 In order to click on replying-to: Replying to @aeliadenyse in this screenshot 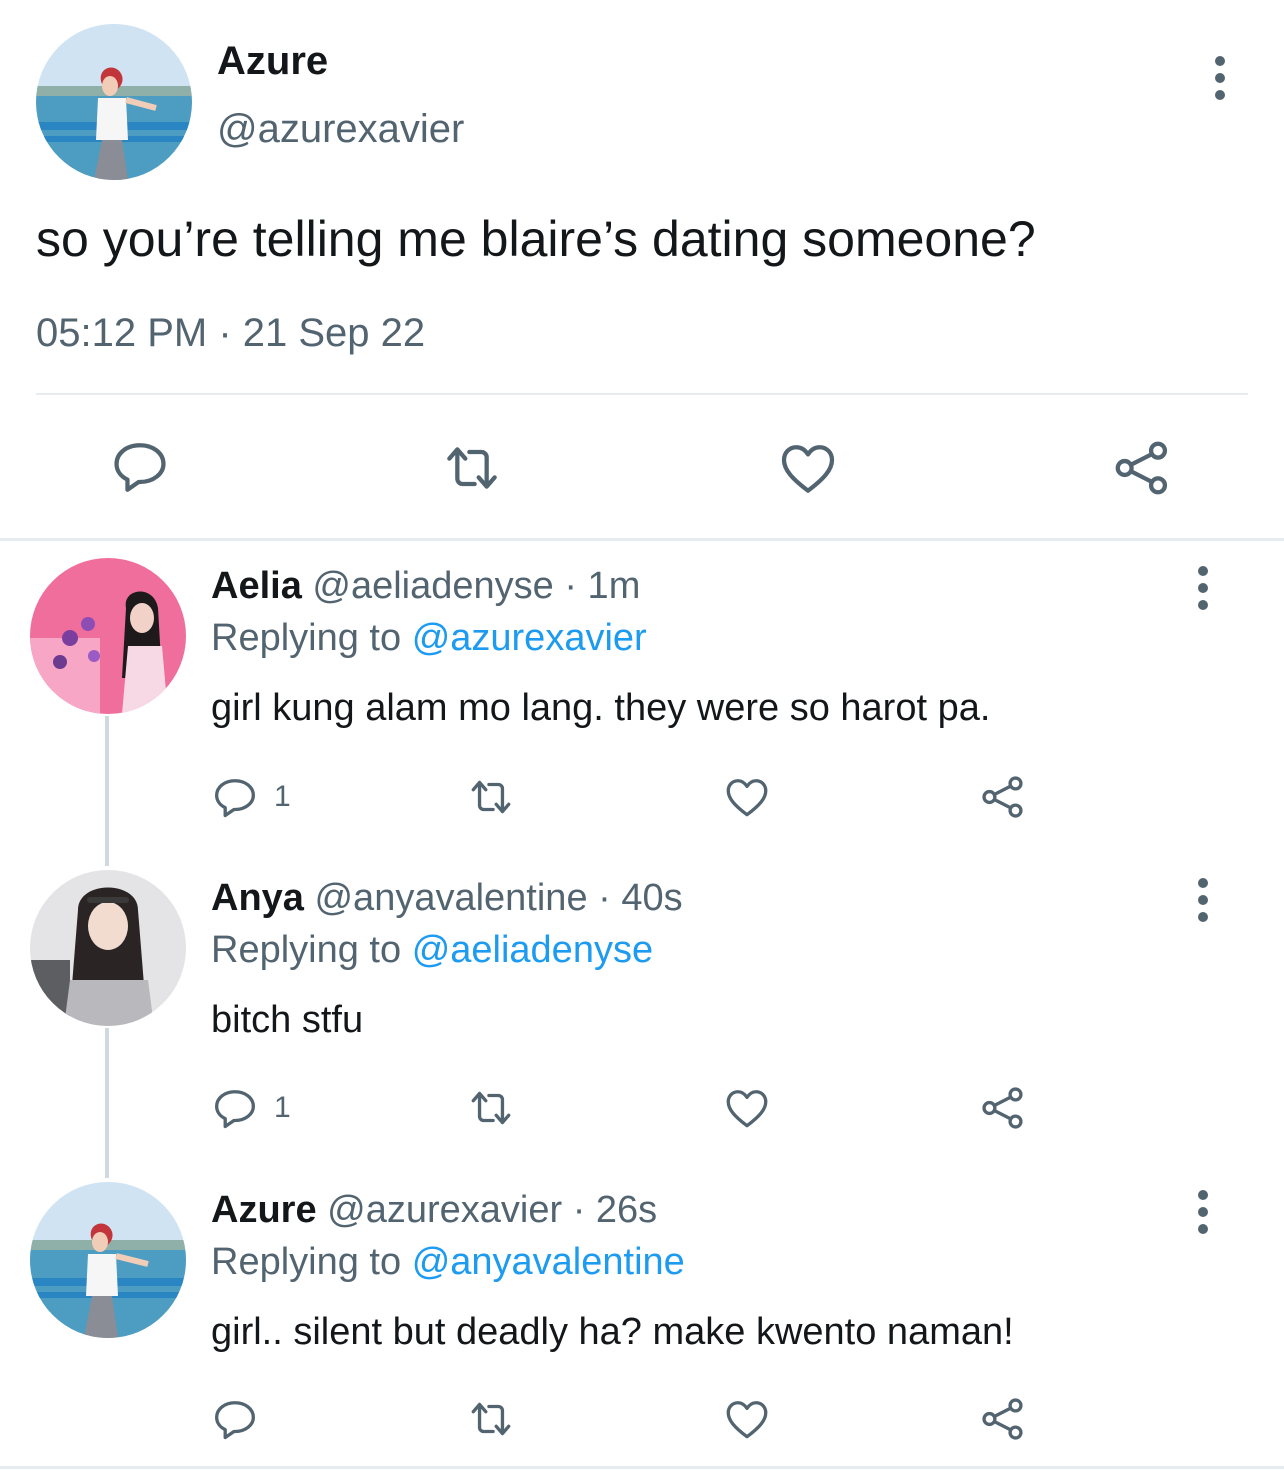, I will do `click(432, 950)`.